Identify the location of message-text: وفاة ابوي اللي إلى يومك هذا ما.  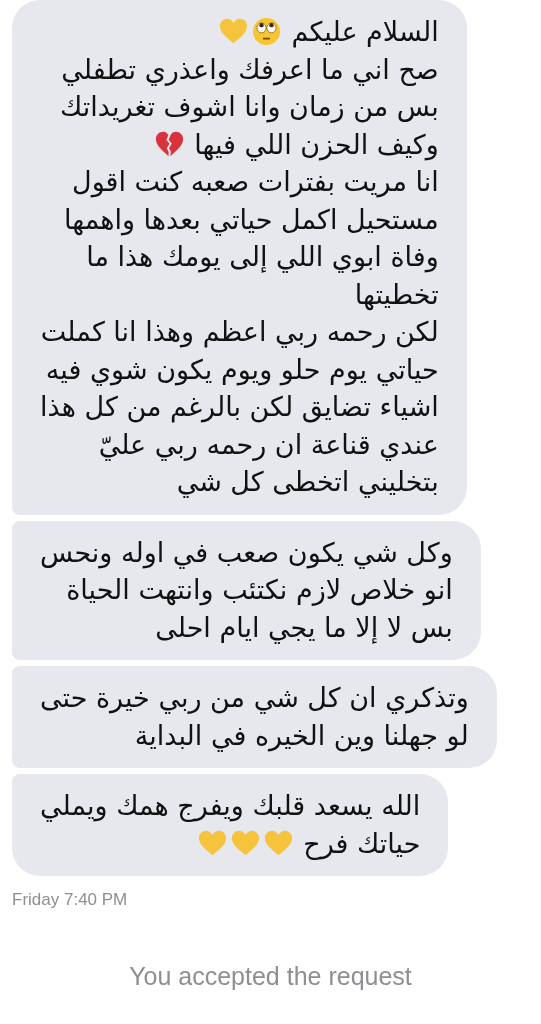
(262, 257).